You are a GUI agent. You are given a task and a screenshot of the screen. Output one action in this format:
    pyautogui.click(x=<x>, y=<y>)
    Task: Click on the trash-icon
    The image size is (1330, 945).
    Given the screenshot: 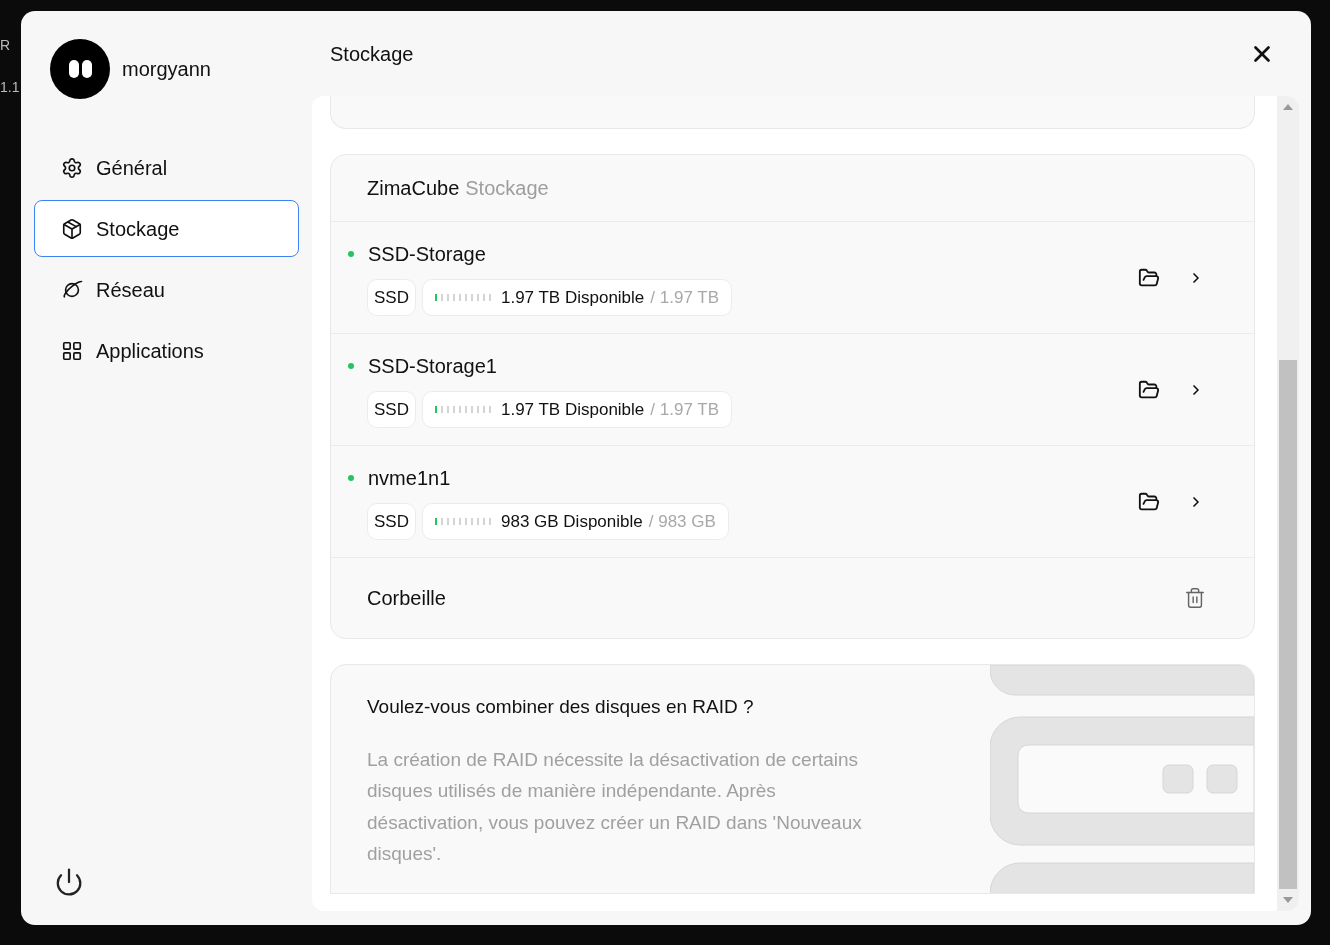 What is the action you would take?
    pyautogui.click(x=1195, y=598)
    